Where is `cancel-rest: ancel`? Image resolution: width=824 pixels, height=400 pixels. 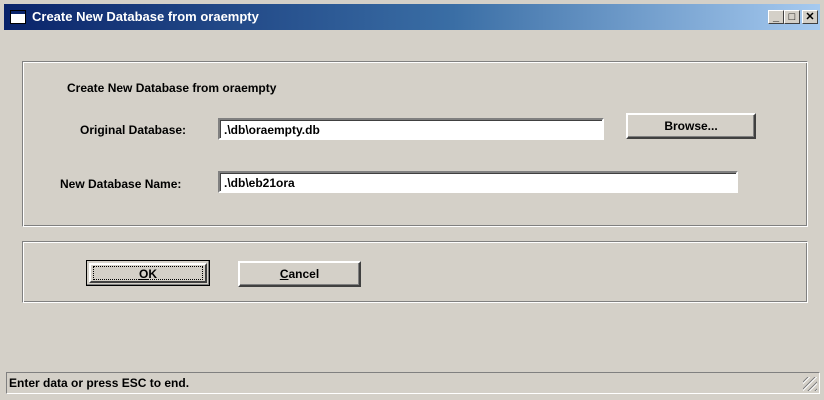 cancel-rest: ancel is located at coordinates (304, 274).